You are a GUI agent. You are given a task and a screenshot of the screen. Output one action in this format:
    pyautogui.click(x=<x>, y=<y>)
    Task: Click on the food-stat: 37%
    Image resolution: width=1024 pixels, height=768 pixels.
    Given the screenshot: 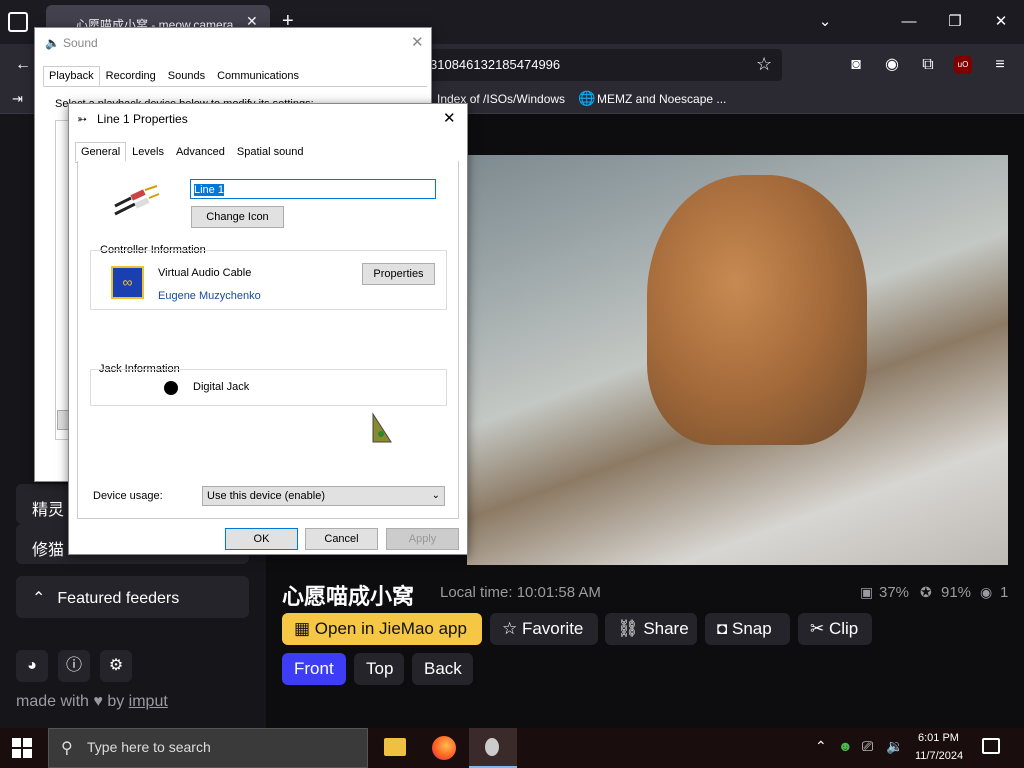 What is the action you would take?
    pyautogui.click(x=894, y=592)
    